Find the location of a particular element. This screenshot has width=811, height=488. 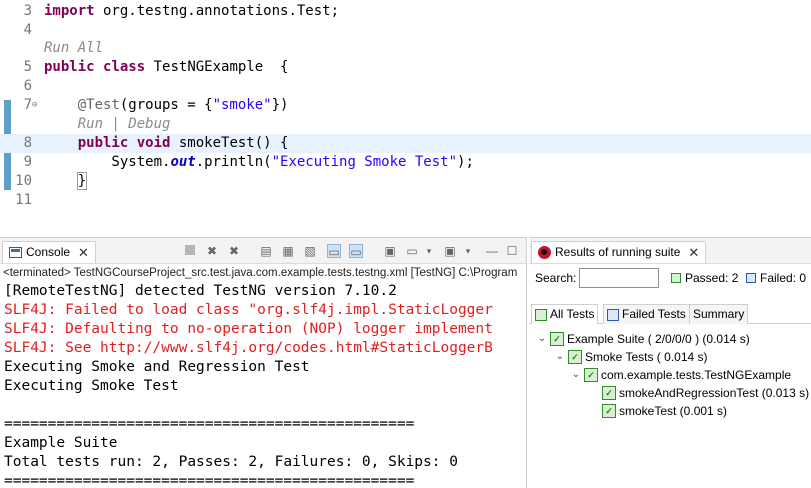

test-method-icon: ✓ is located at coordinates (609, 393).